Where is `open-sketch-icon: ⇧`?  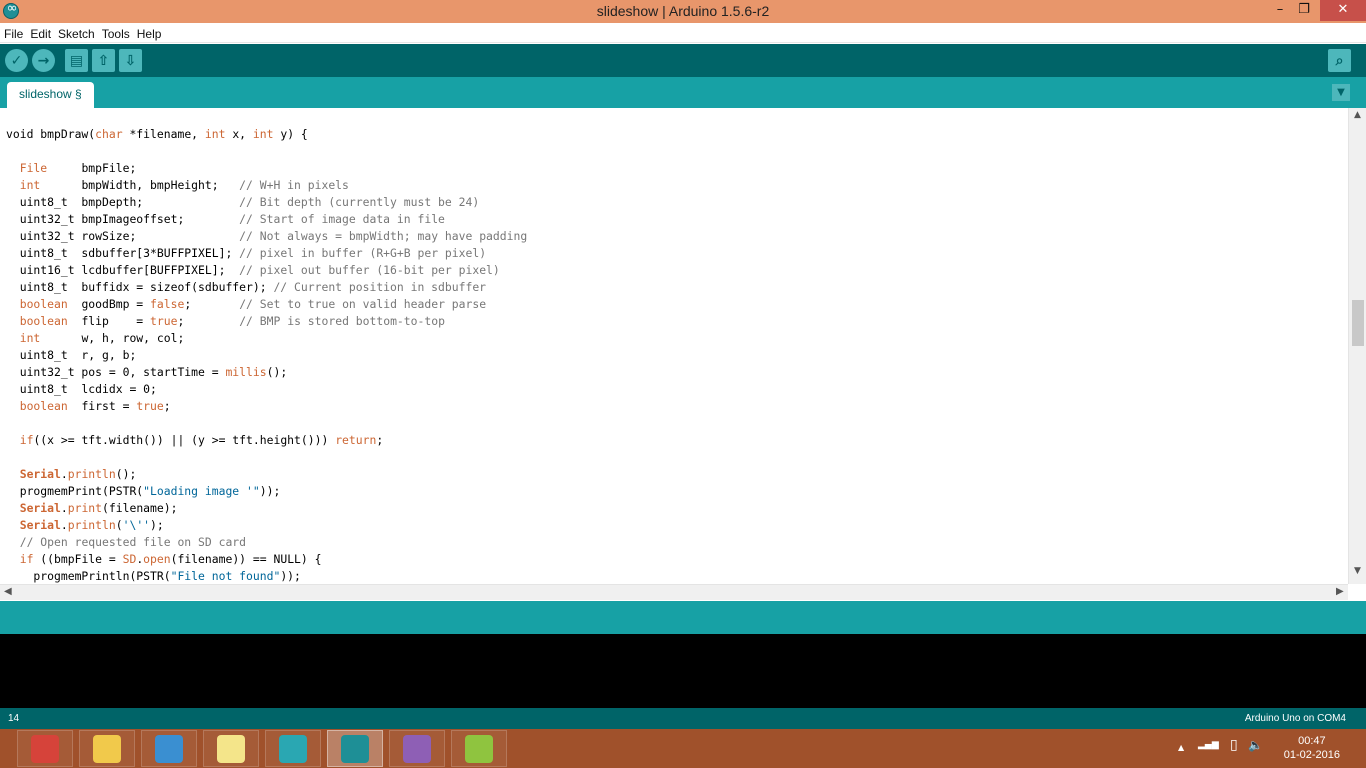
open-sketch-icon: ⇧ is located at coordinates (103, 60).